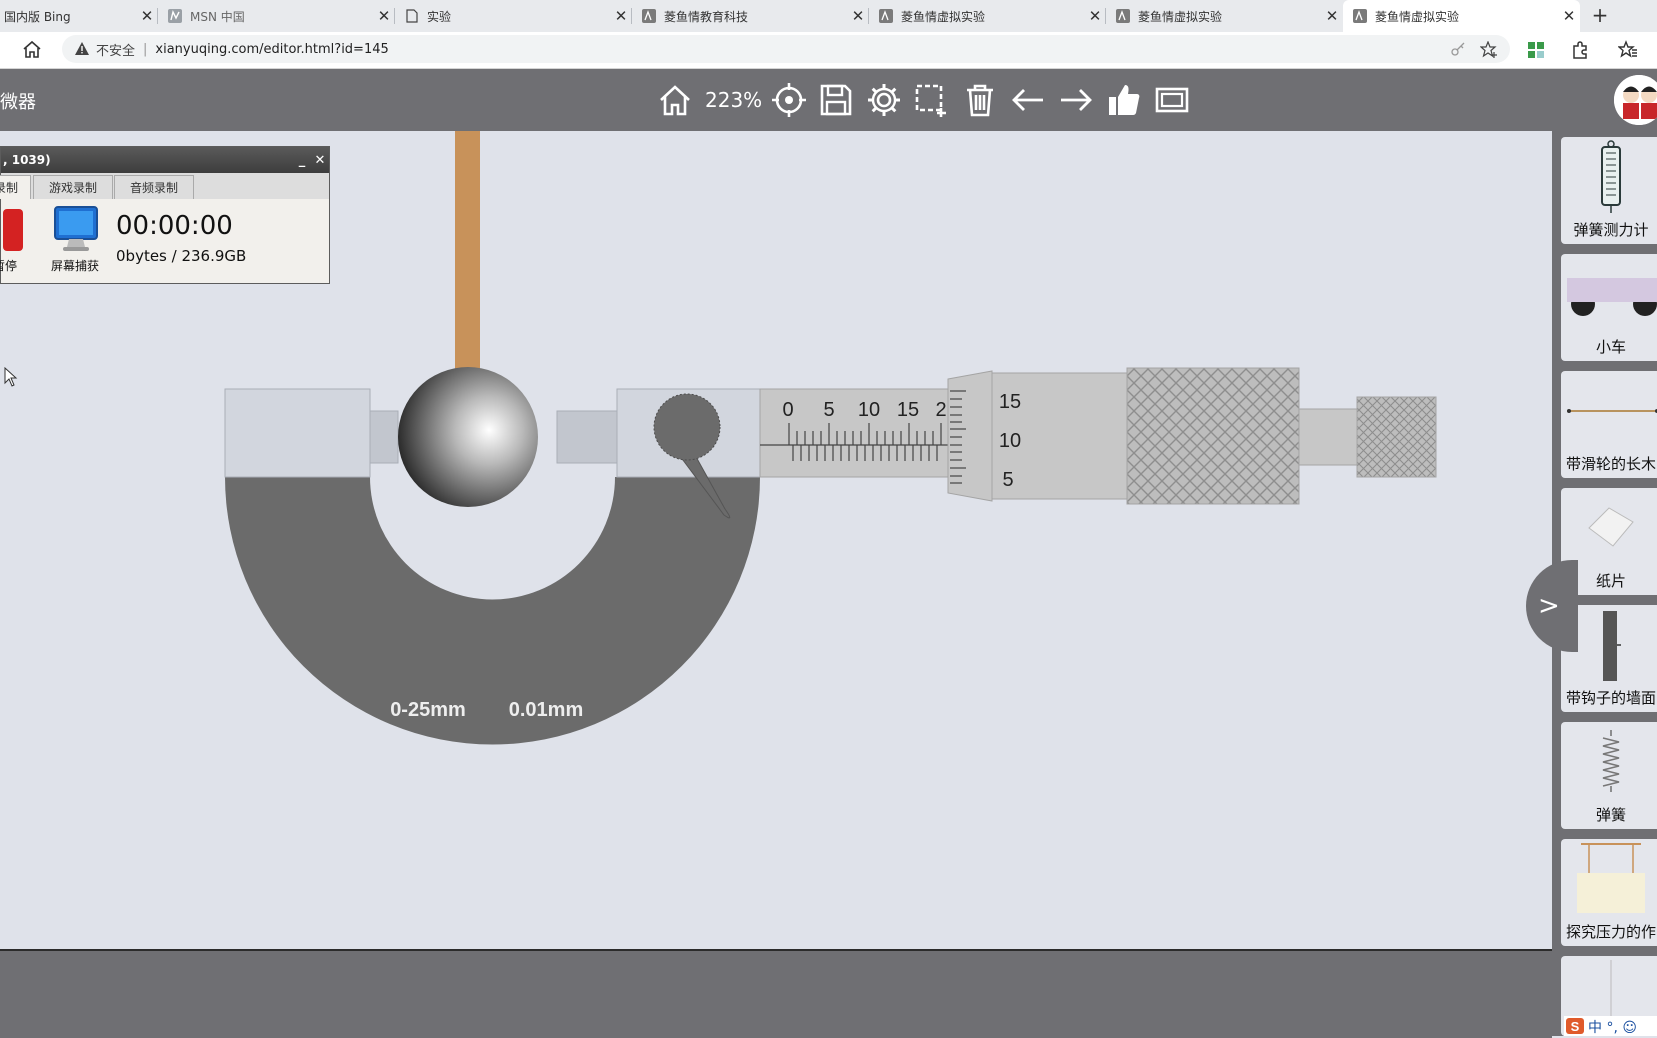 The height and width of the screenshot is (1038, 1657). Describe the element at coordinates (116, 51) in the screenshot. I see `security-status: 不安全` at that location.